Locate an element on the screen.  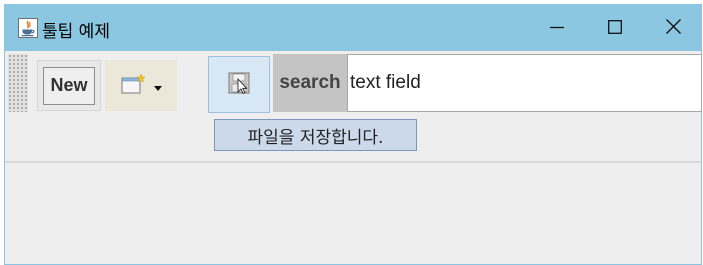
new-button: New is located at coordinates (69, 85).